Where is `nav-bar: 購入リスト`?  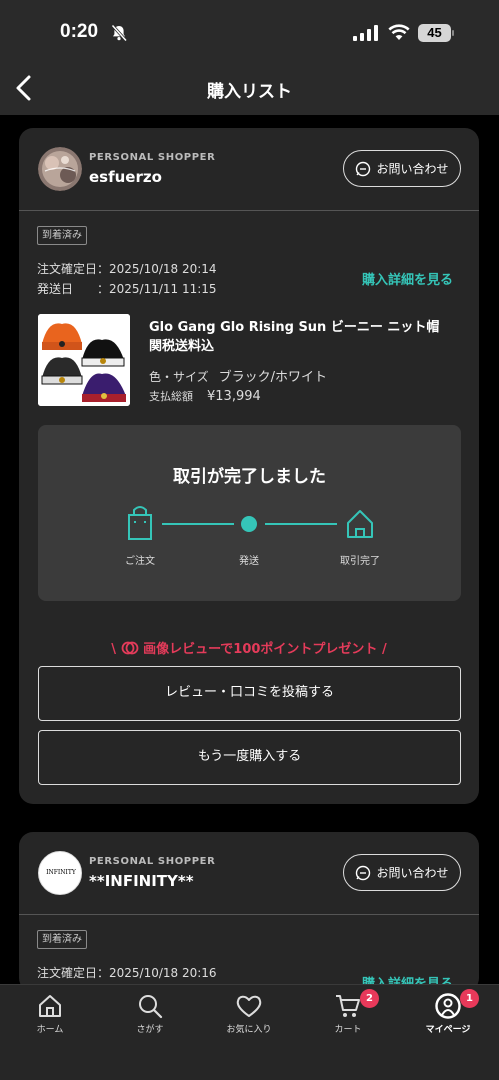
nav-bar: 購入リスト is located at coordinates (249, 87).